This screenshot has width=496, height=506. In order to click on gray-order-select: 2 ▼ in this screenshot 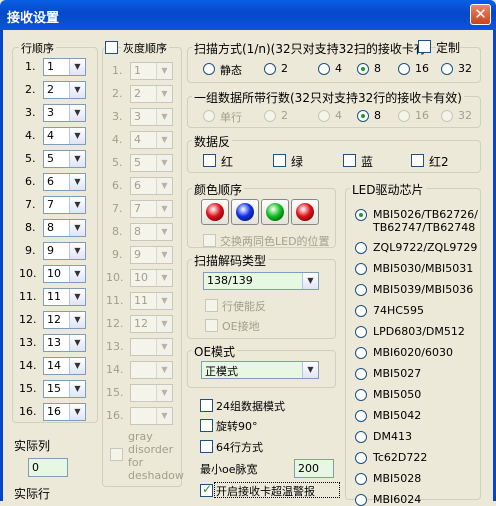, I will do `click(151, 94)`.